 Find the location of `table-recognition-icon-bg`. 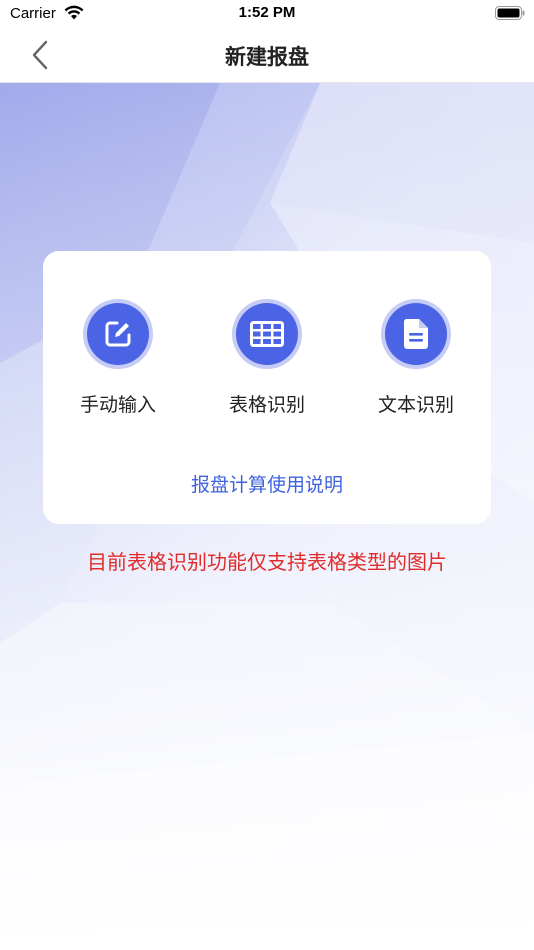

table-recognition-icon-bg is located at coordinates (267, 334).